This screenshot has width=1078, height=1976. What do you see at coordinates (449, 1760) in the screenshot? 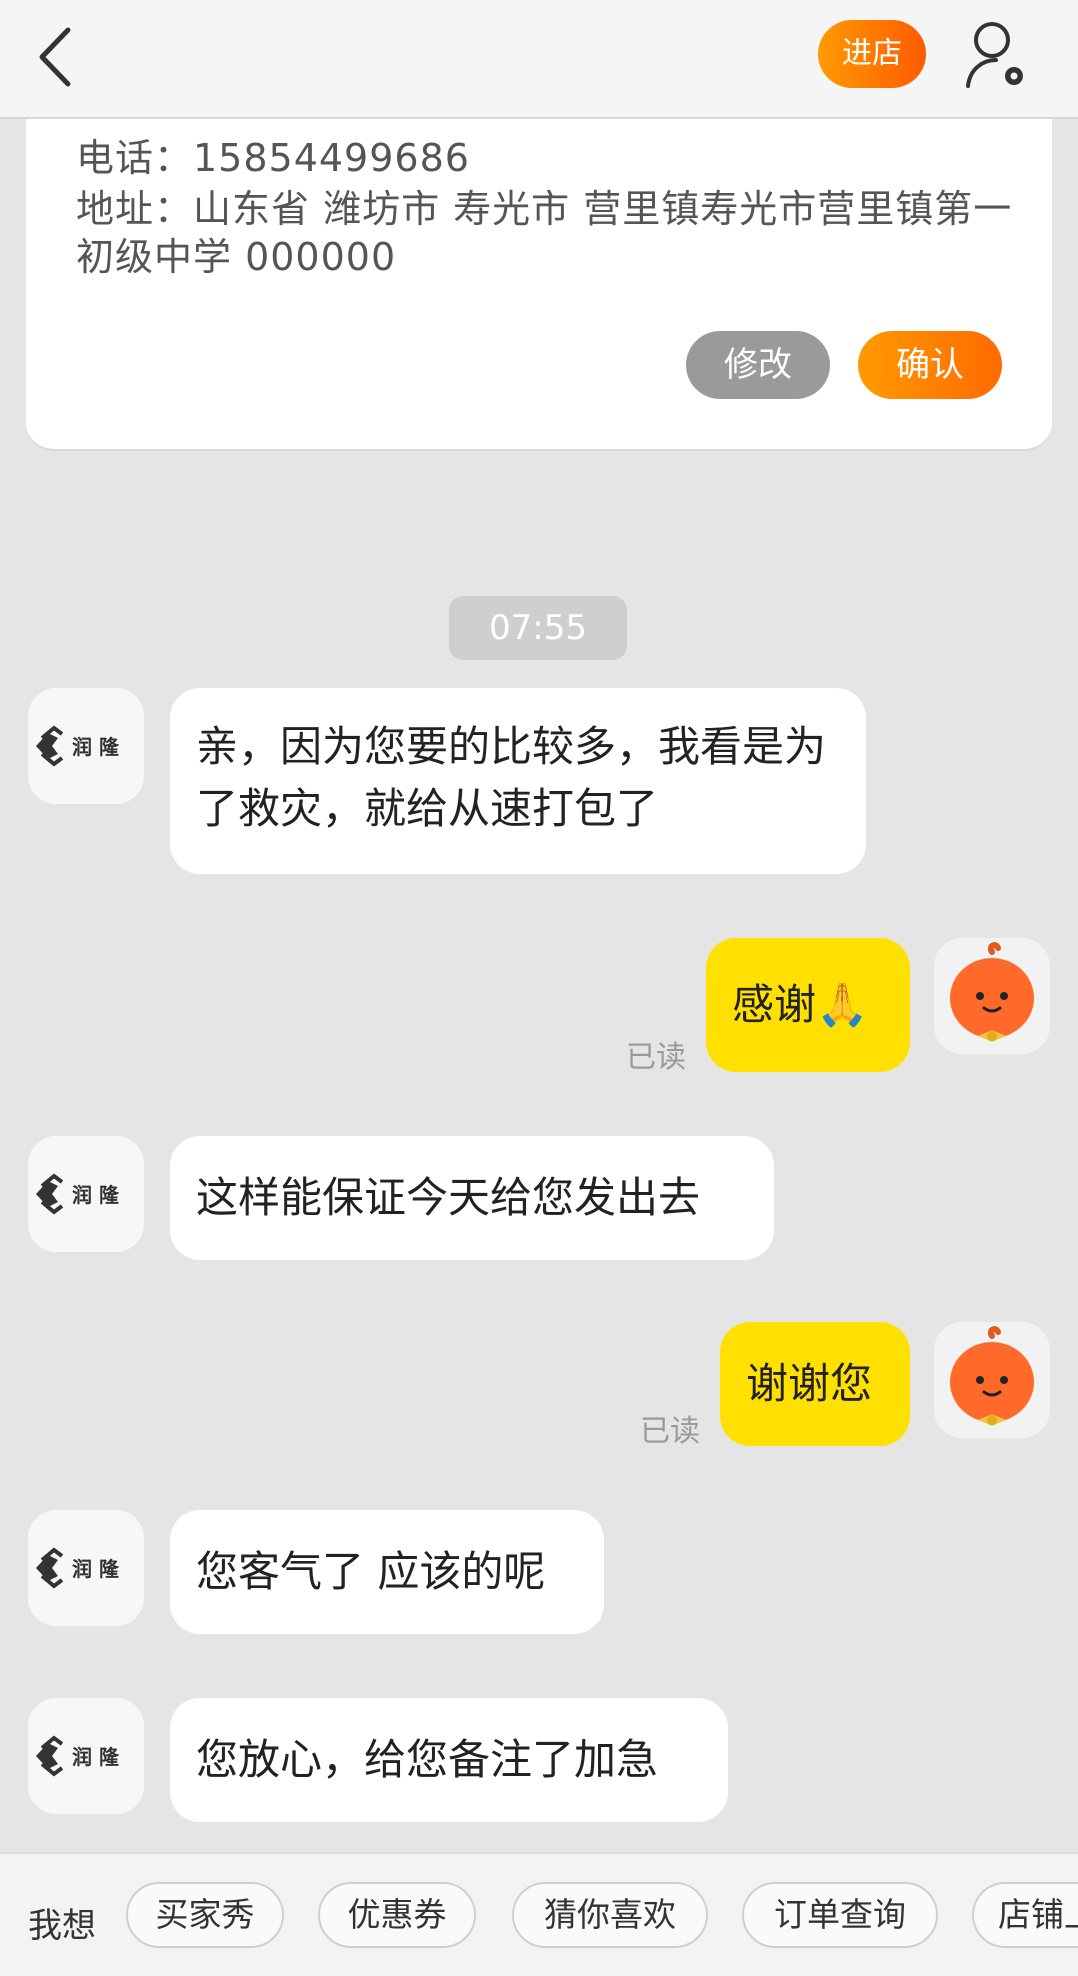
I see `message-bubble-shop: 您放心，给您备注了加急` at bounding box center [449, 1760].